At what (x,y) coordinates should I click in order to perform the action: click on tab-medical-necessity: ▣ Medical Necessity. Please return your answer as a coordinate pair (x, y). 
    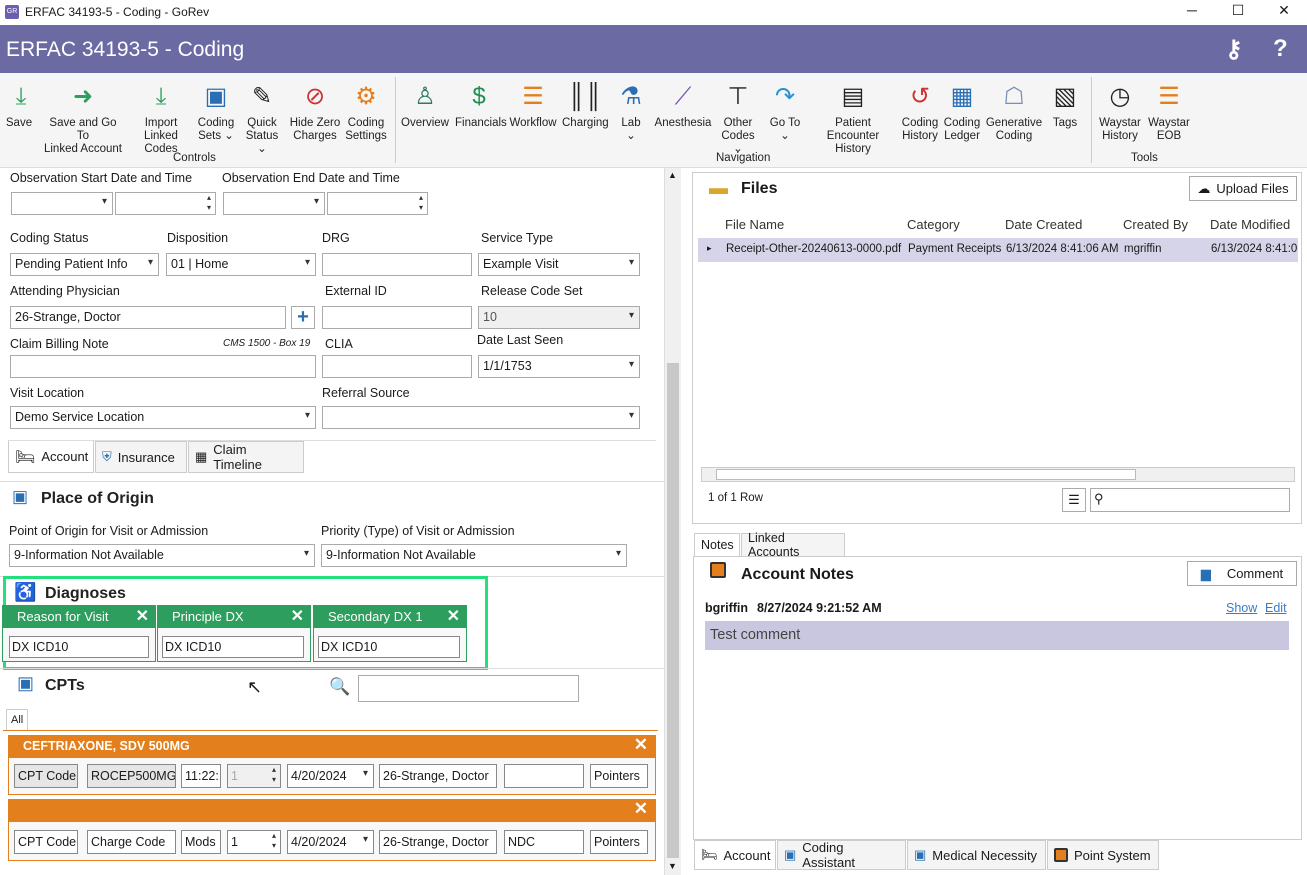
    Looking at the image, I should click on (976, 855).